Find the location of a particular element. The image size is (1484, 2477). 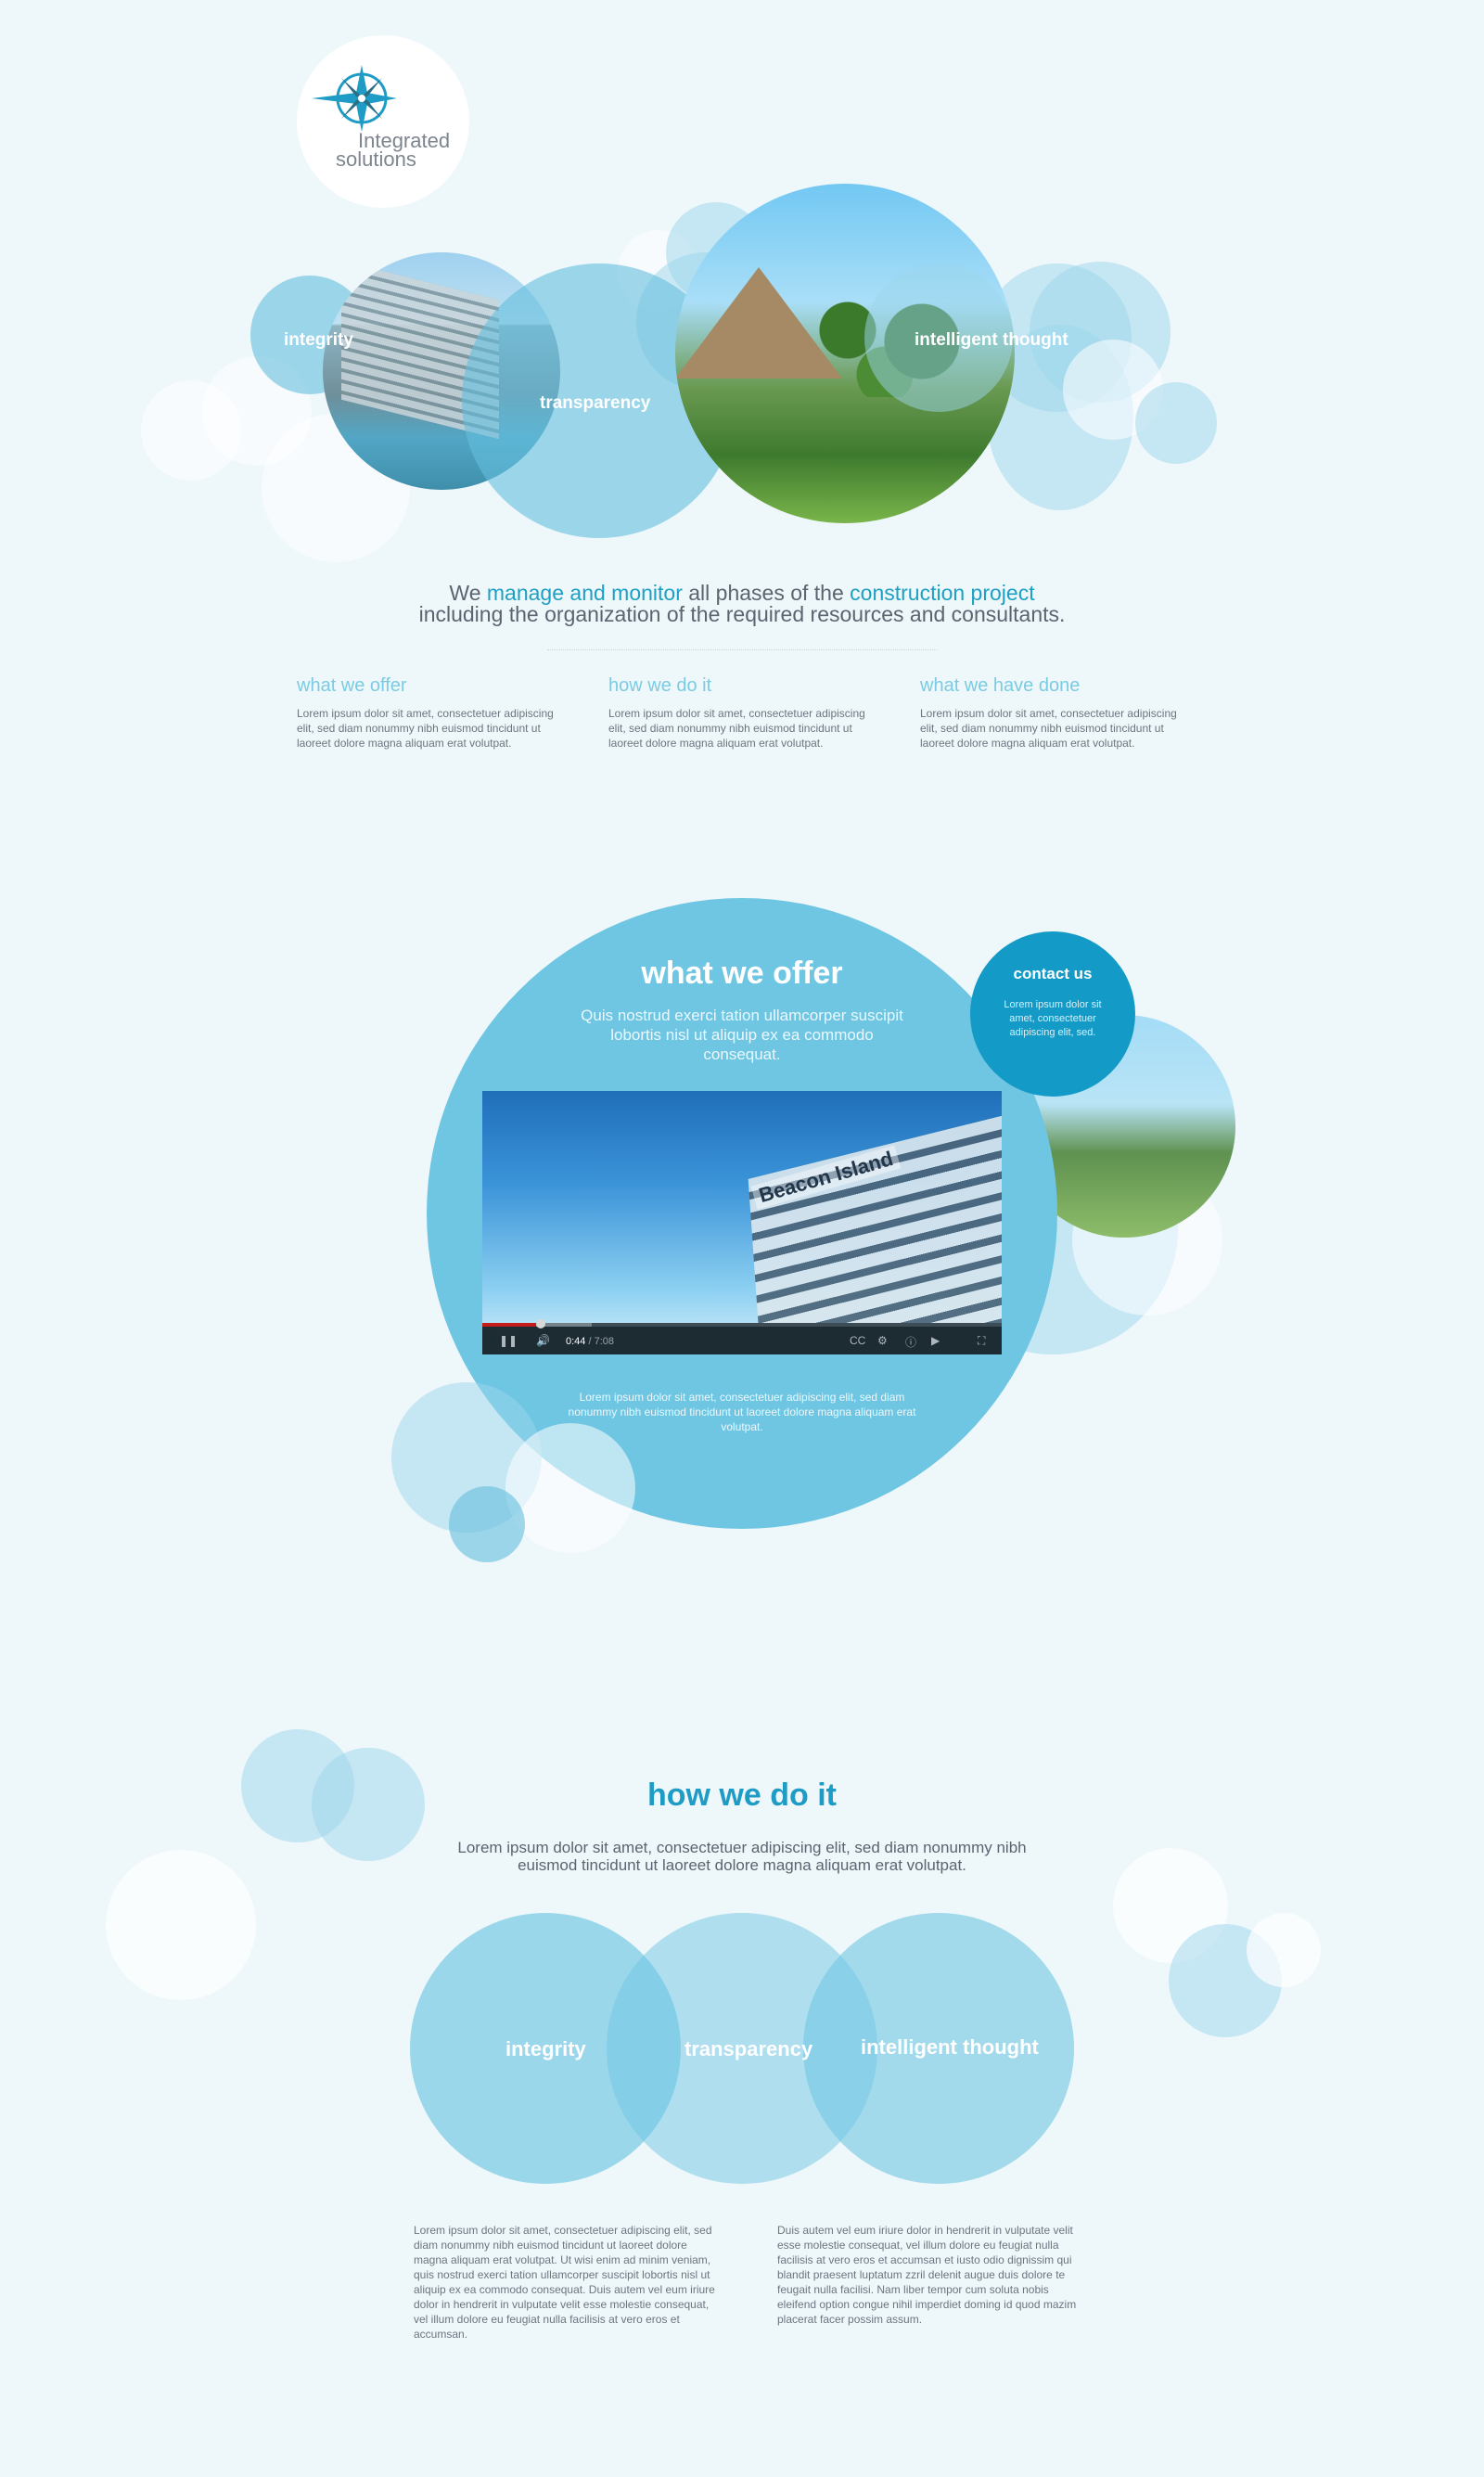

venn-label-transparency: transparency is located at coordinates (748, 2048).